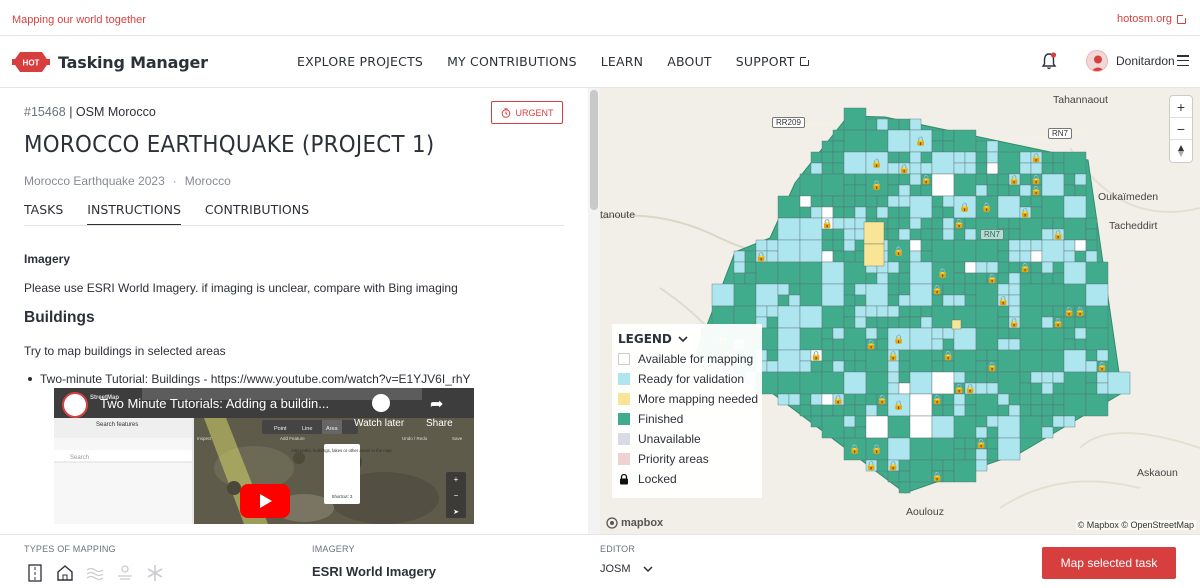 The image size is (1200, 588). Describe the element at coordinates (110, 62) in the screenshot. I see `brand-logo: HOT Tasking Manager` at that location.